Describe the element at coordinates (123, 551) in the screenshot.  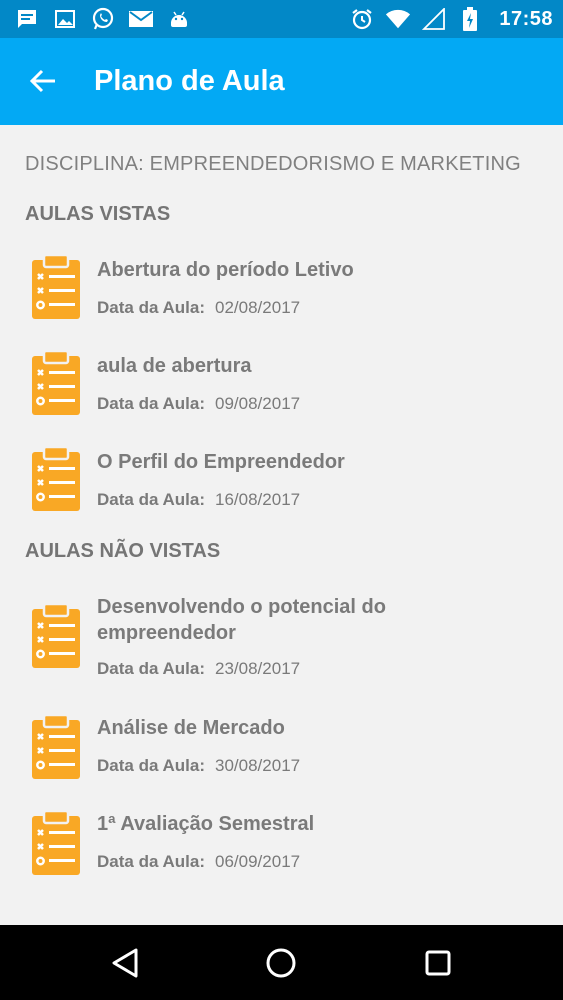
I see `section-header-unseen: AULAS NÃO VISTAS` at that location.